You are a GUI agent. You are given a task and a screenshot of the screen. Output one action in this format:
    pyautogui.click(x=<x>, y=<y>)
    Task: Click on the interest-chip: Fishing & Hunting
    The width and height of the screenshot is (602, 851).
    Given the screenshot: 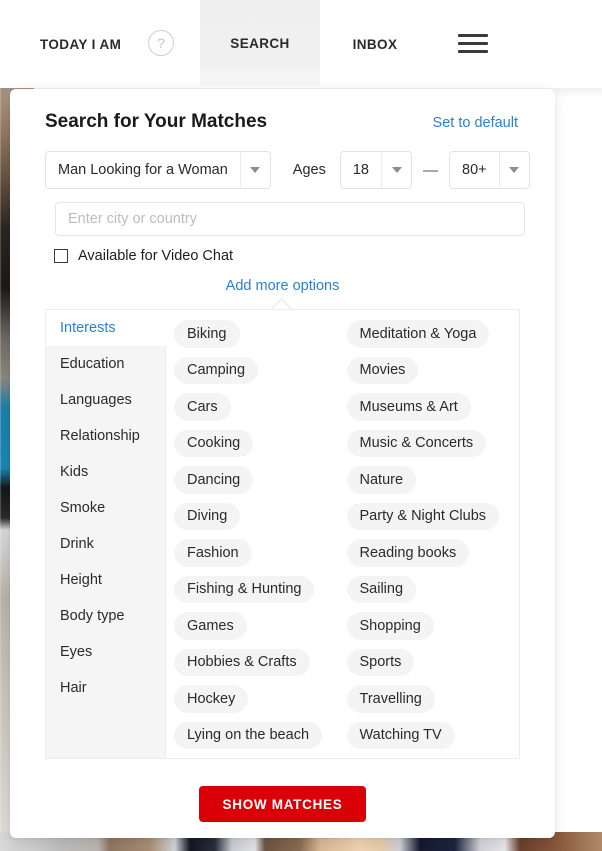 What is the action you would take?
    pyautogui.click(x=244, y=589)
    